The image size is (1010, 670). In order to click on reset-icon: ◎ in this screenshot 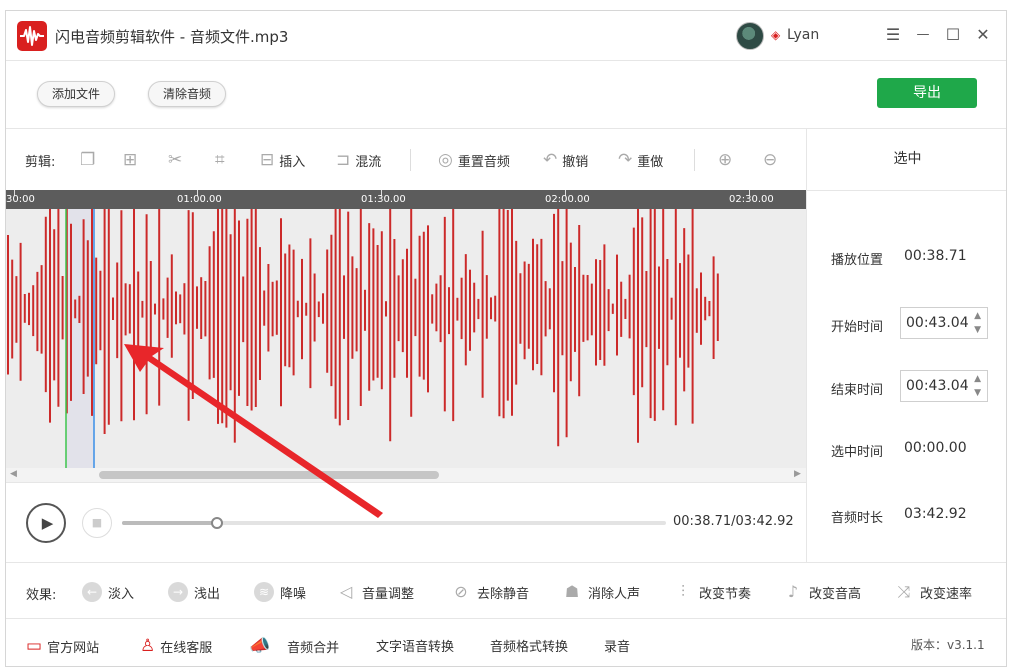, I will do `click(445, 160)`.